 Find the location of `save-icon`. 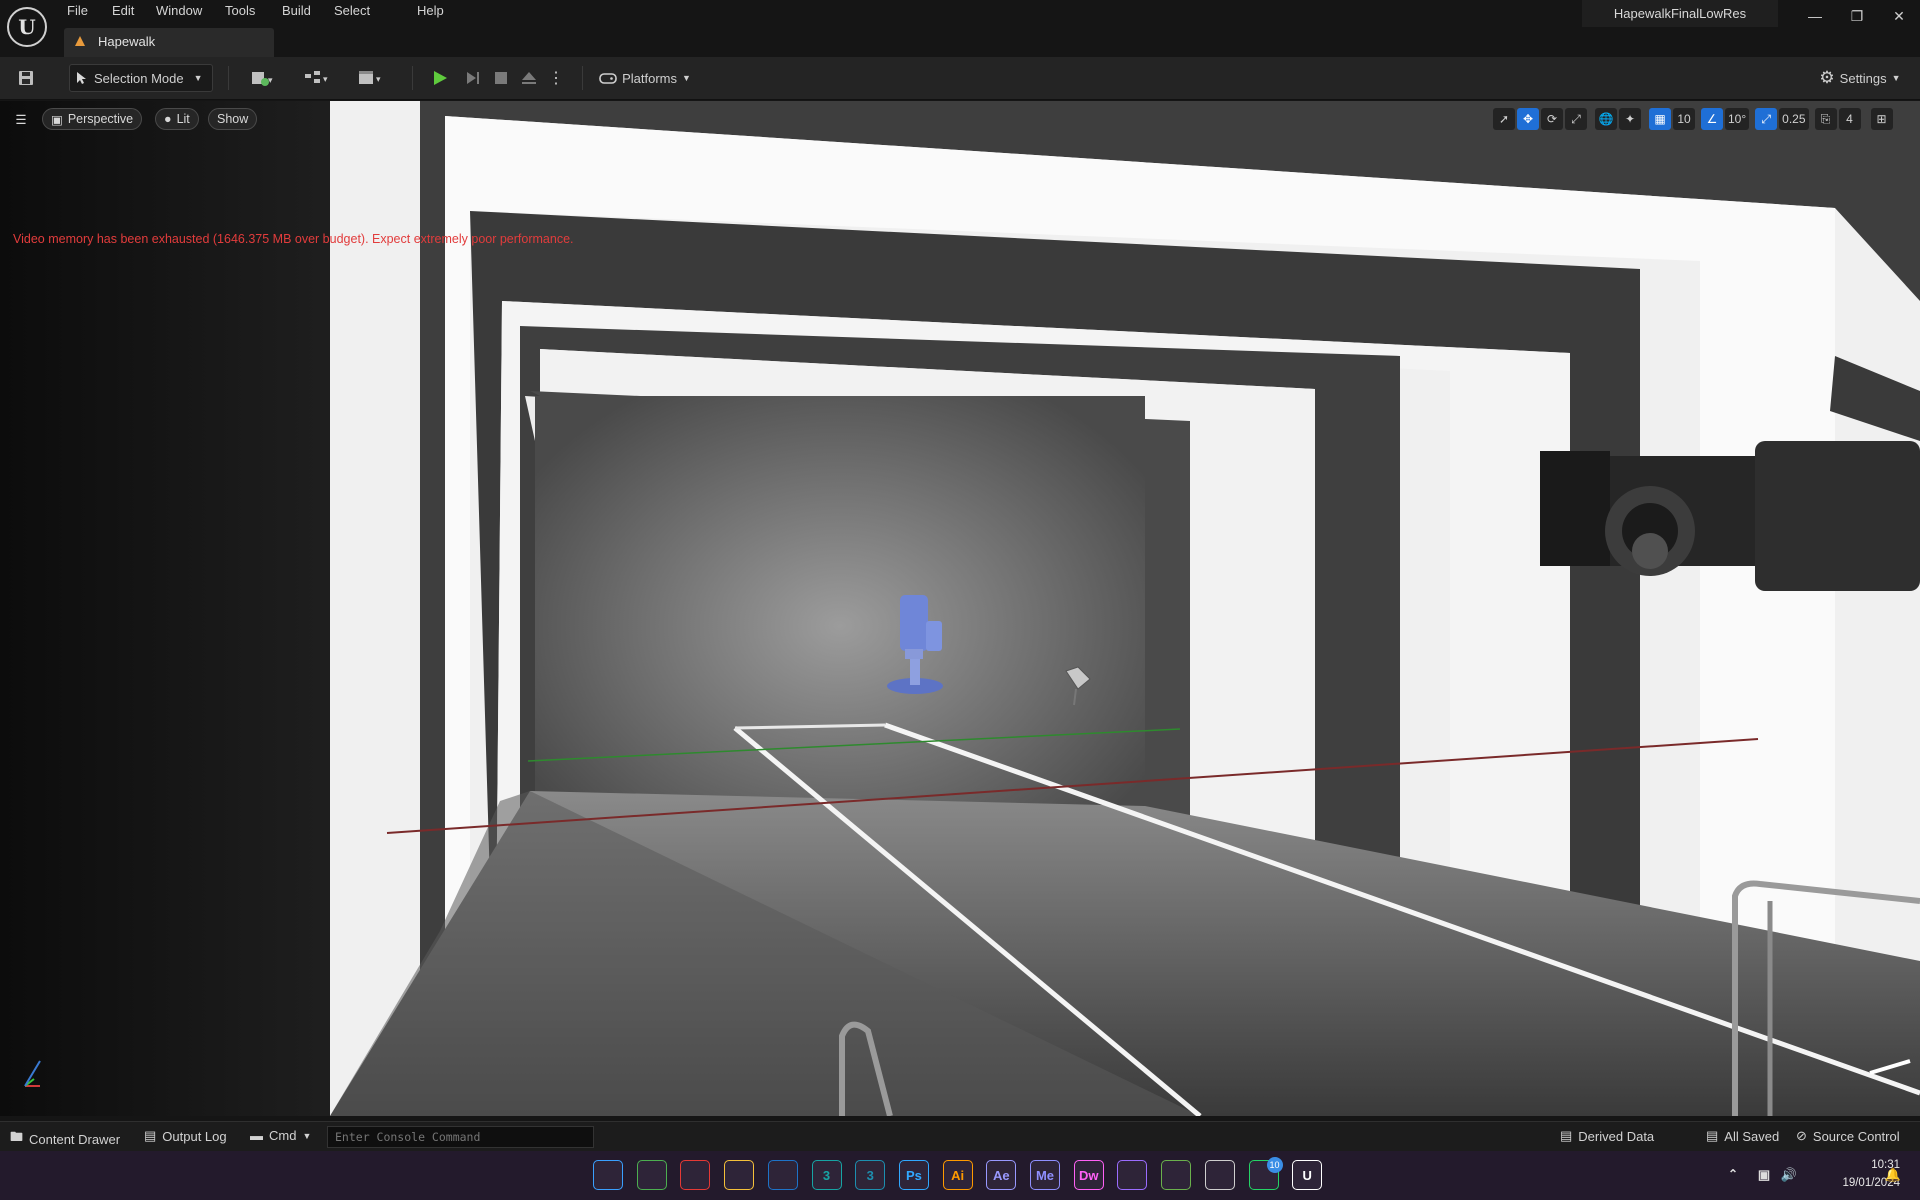

save-icon is located at coordinates (26, 78).